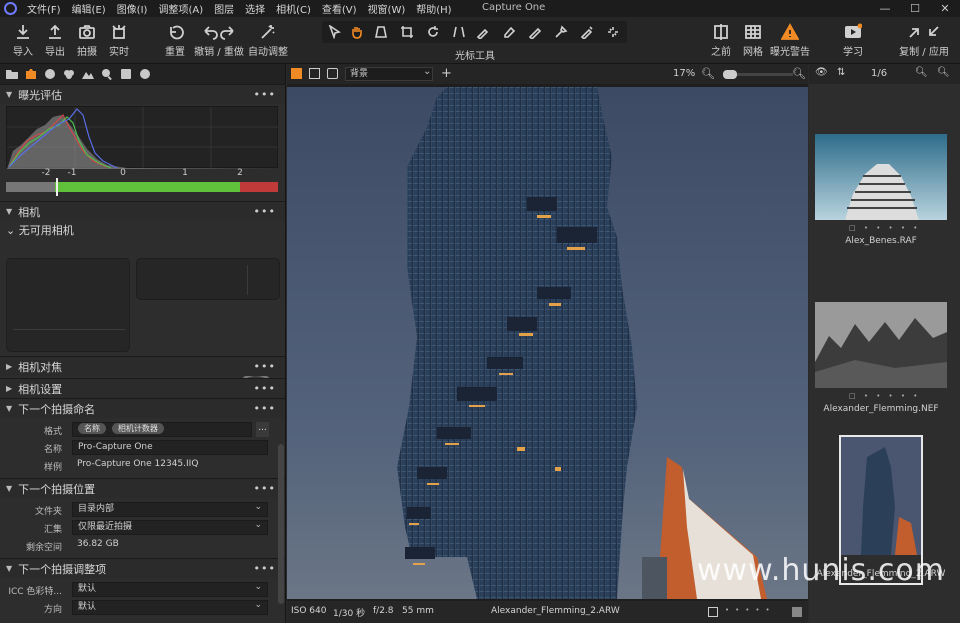 The width and height of the screenshot is (960, 623). I want to click on zoom-browser-icon: 🔍︎, so click(921, 72).